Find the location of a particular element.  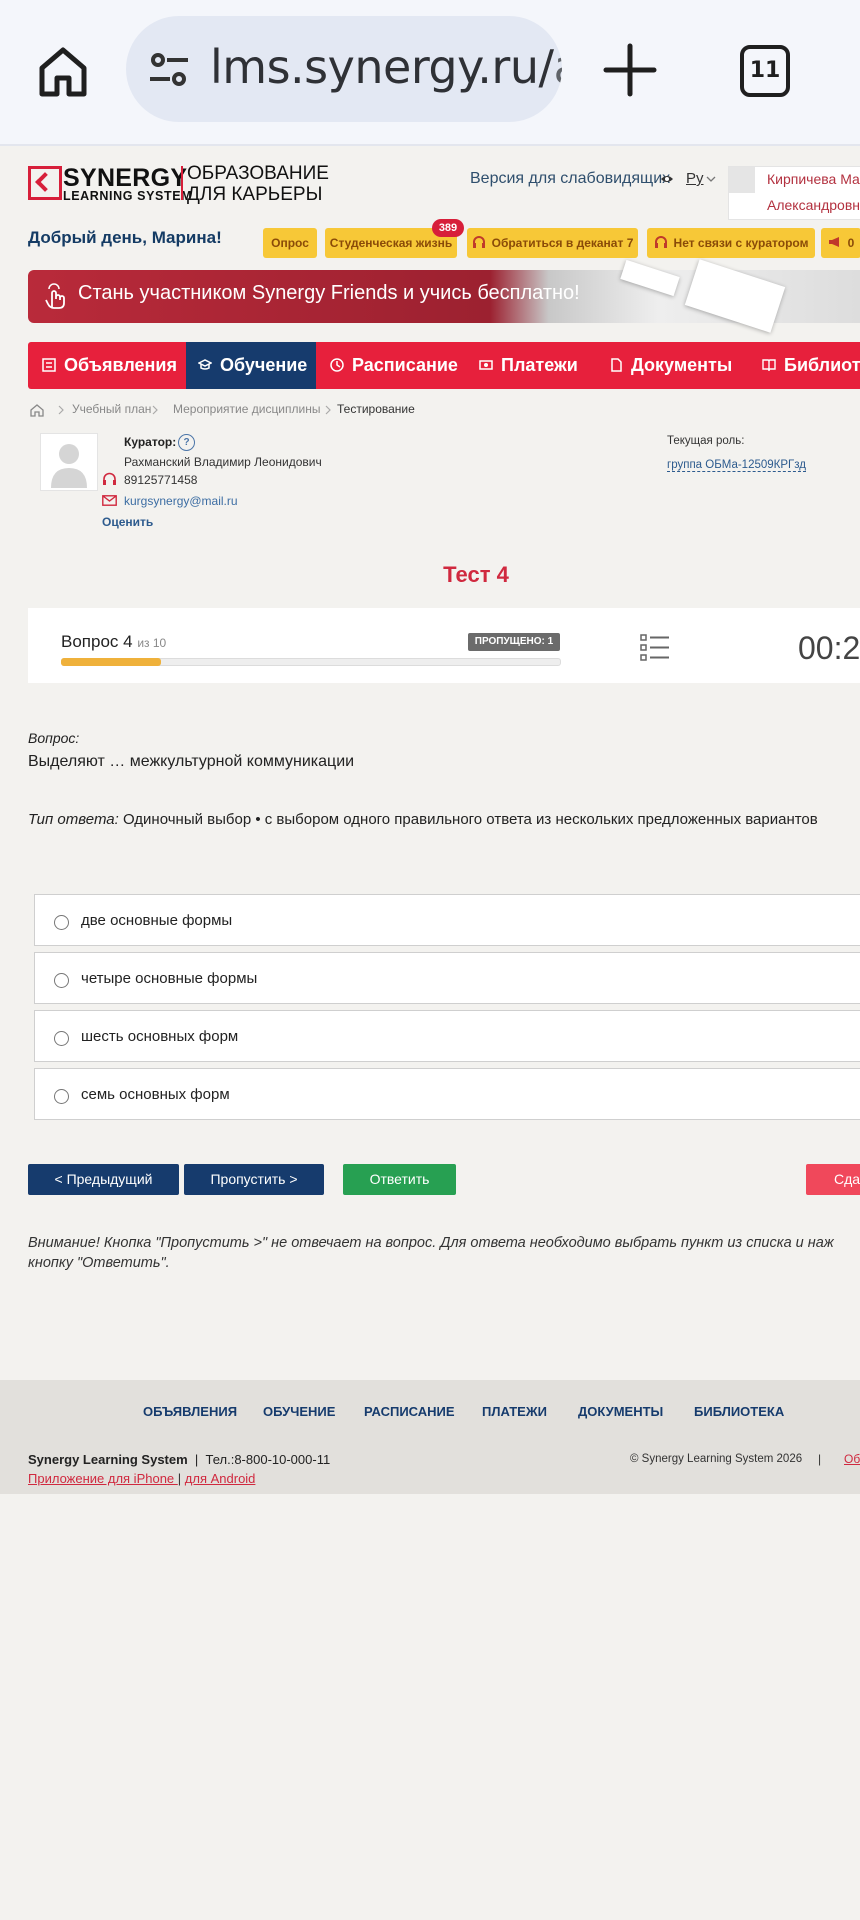

footer-apps: Приложение для iPhone | для Android is located at coordinates (142, 1478).